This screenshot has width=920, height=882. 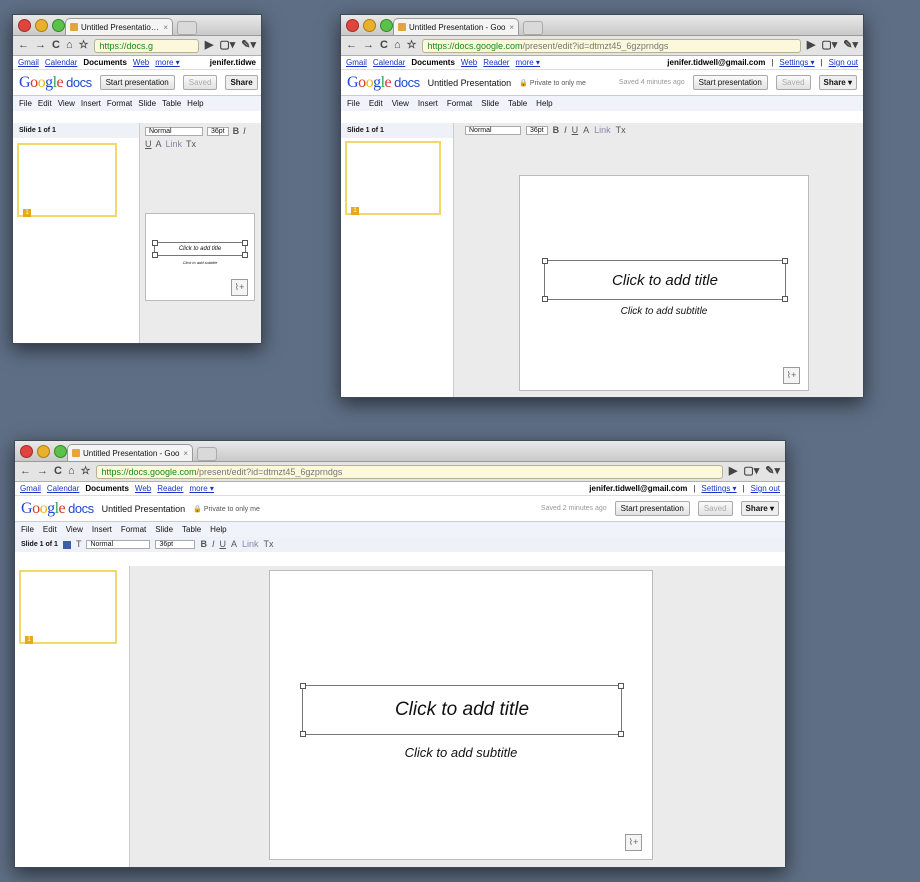 I want to click on browser-tab: Untitled Presentation - Goo ×, so click(x=130, y=452).